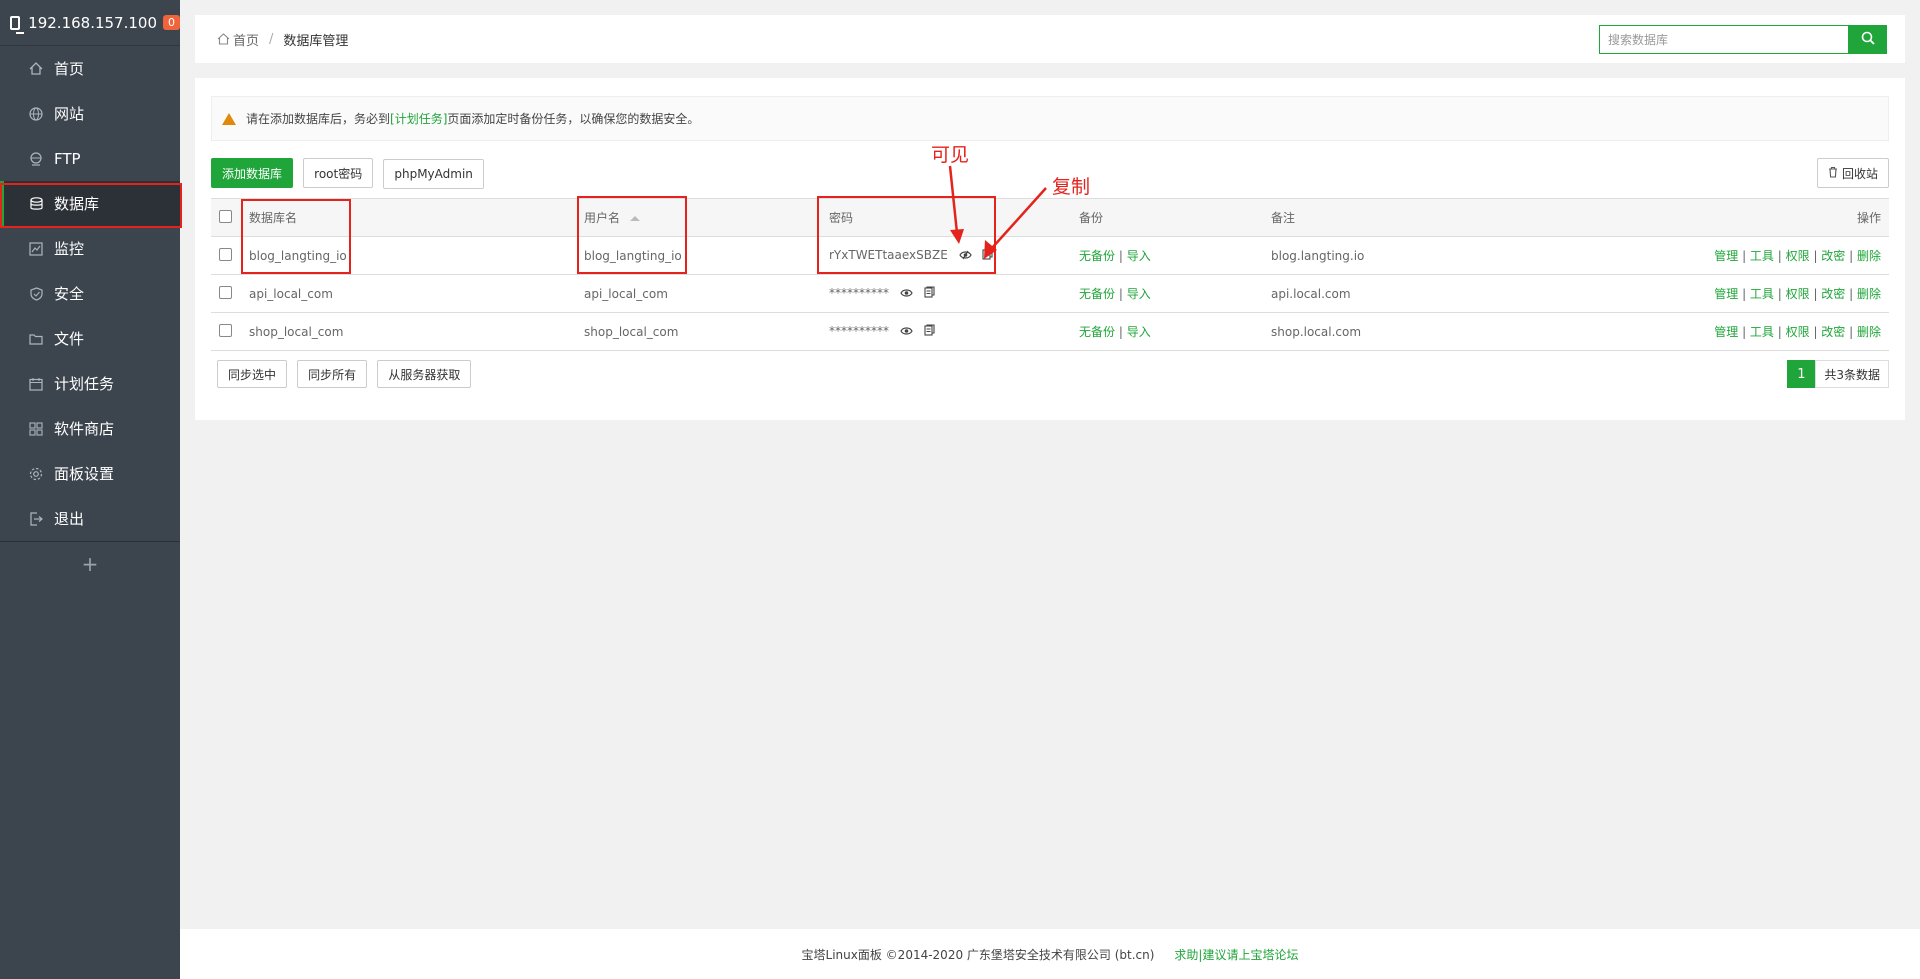 The image size is (1920, 979). I want to click on sidebar-item-label: 首页, so click(69, 69).